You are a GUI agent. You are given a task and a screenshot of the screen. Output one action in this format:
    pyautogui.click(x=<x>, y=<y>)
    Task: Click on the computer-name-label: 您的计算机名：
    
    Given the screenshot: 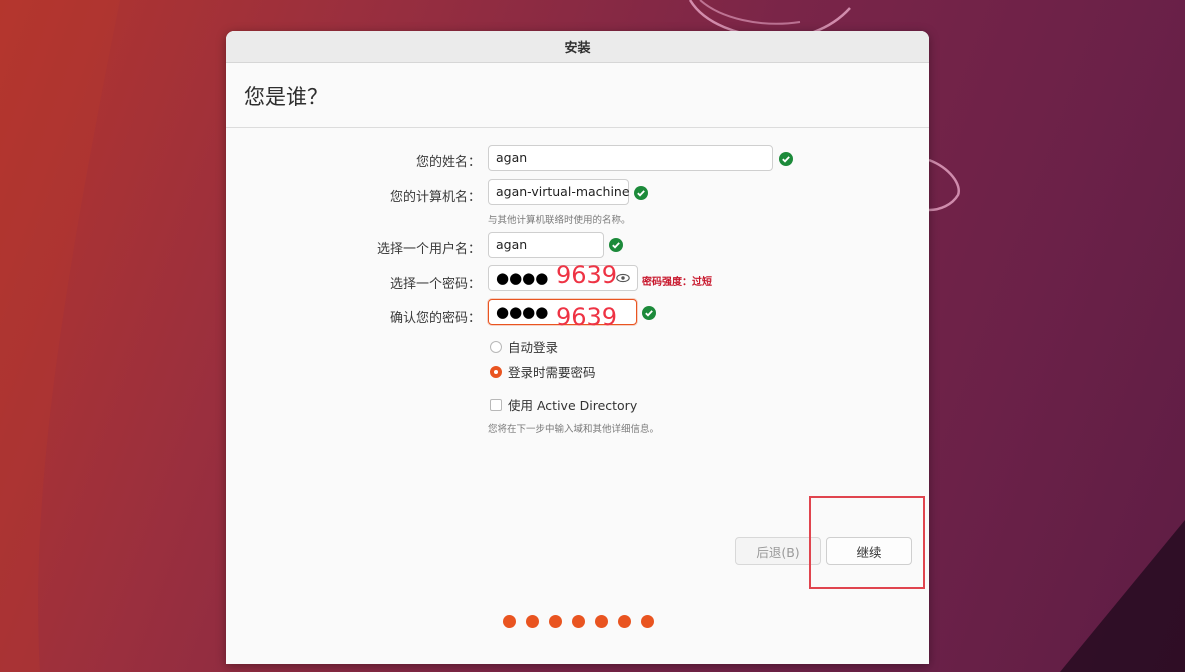 What is the action you would take?
    pyautogui.click(x=435, y=197)
    